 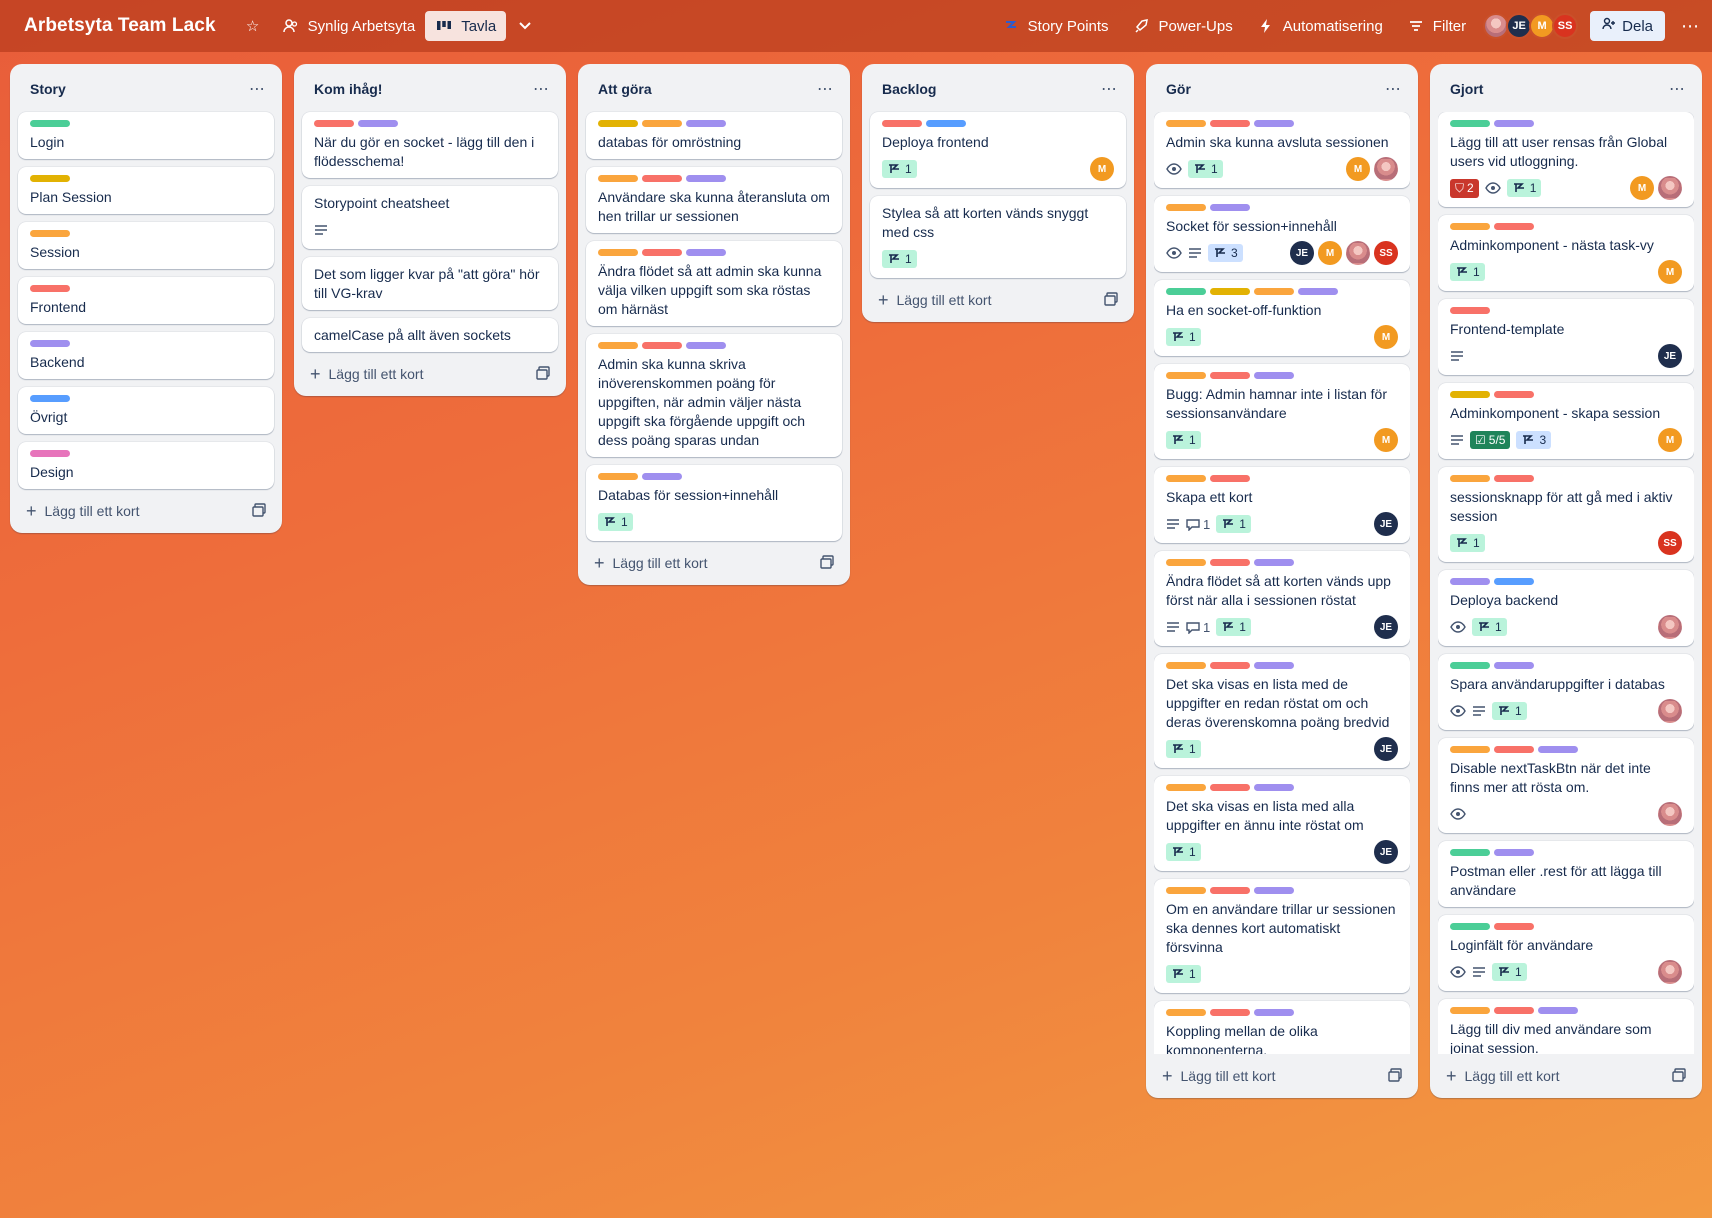 I want to click on card: Loginfält för användare 1, so click(x=1566, y=953).